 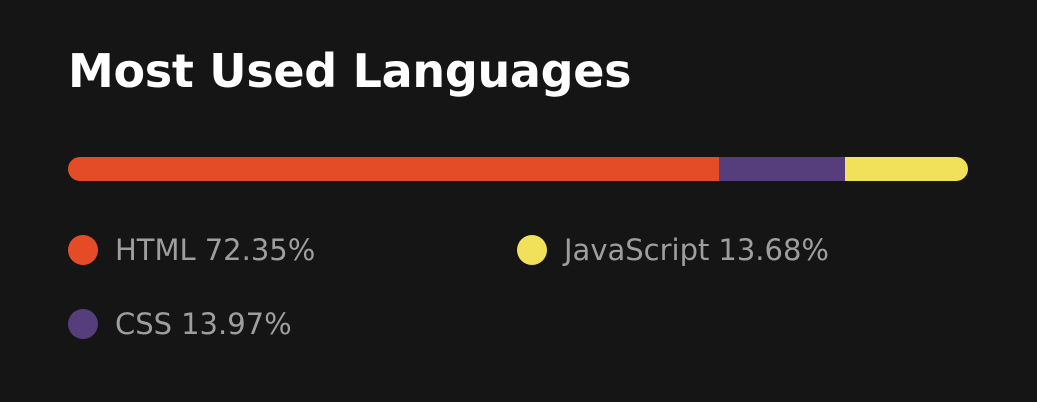 I want to click on legend-html-name: HTML, so click(x=155, y=249).